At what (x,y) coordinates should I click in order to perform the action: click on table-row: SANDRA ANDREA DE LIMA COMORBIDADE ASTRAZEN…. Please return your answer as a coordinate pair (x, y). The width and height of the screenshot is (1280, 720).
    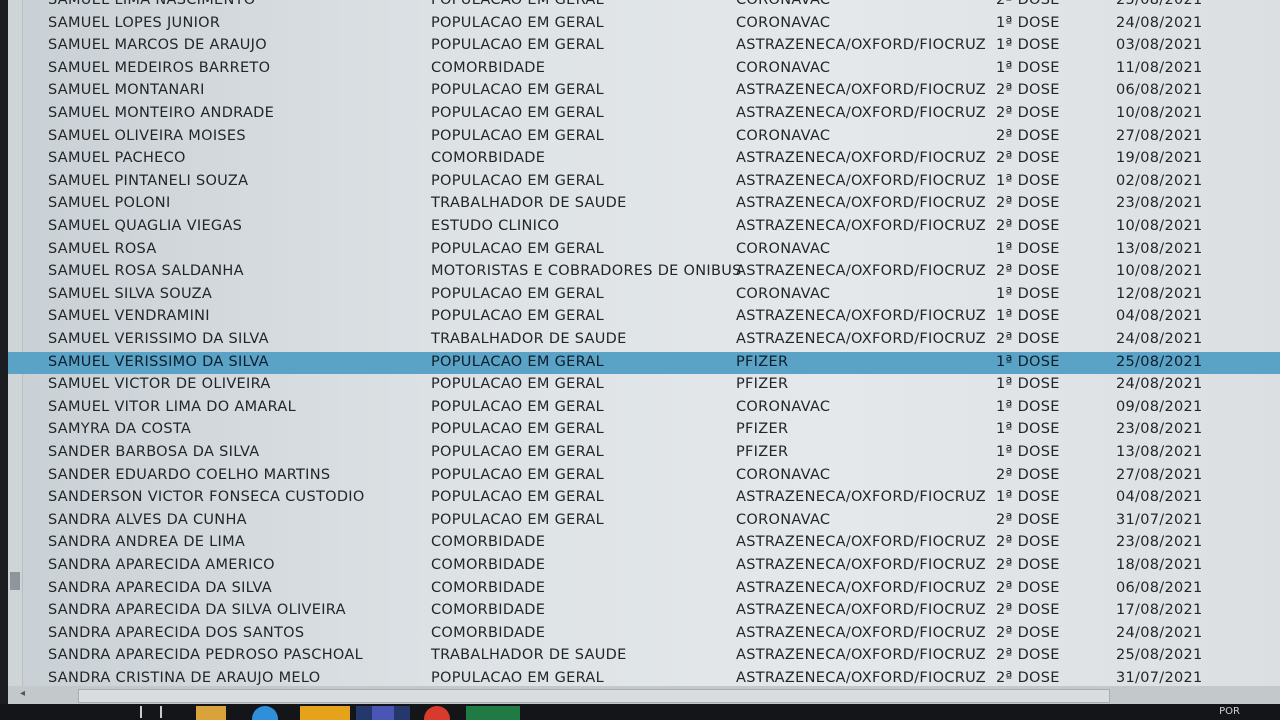
    Looking at the image, I should click on (644, 543).